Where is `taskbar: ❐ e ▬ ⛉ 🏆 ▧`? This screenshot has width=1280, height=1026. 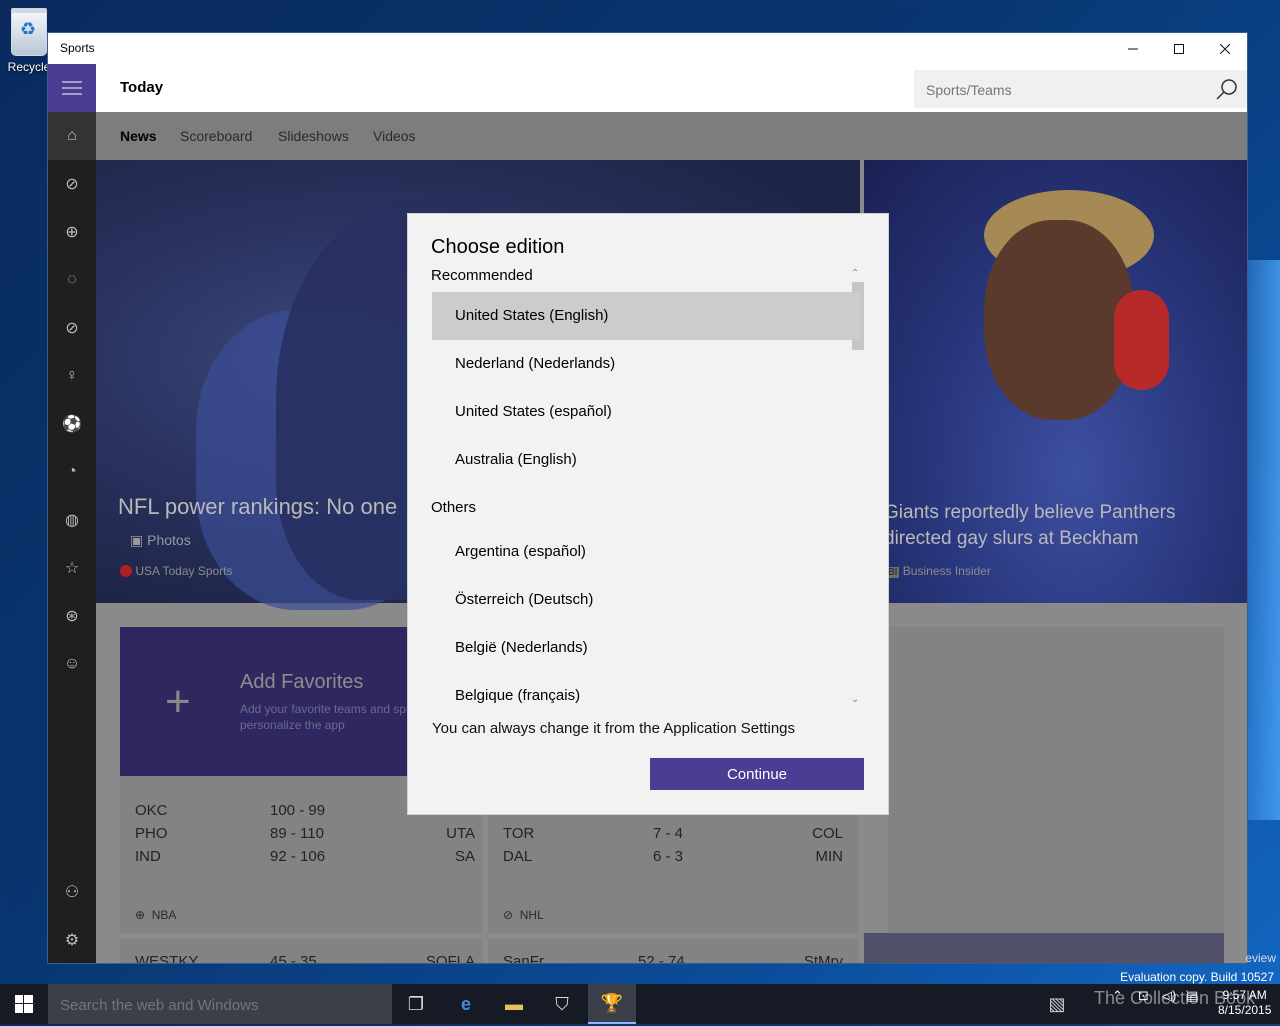
taskbar: ❐ e ▬ ⛉ 🏆 ▧ is located at coordinates (640, 1005).